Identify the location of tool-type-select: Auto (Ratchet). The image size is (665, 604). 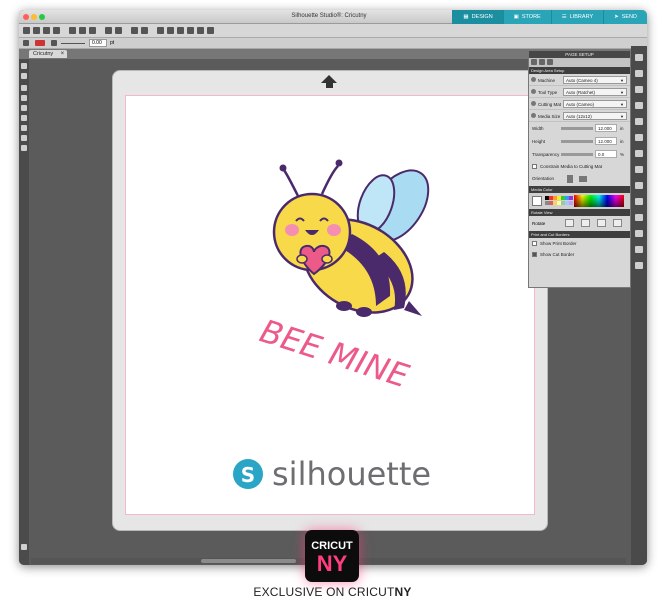
(595, 92).